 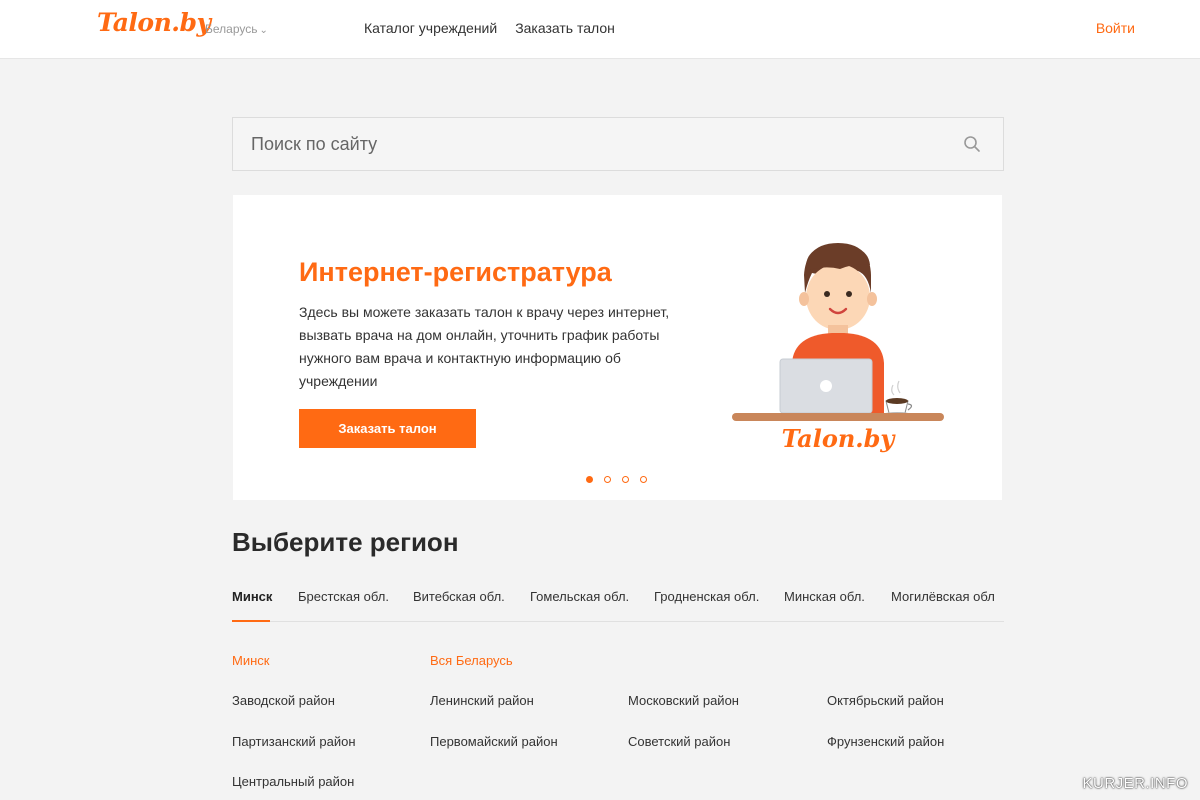 I want to click on watermark: KURJER.INFO, so click(x=1135, y=783).